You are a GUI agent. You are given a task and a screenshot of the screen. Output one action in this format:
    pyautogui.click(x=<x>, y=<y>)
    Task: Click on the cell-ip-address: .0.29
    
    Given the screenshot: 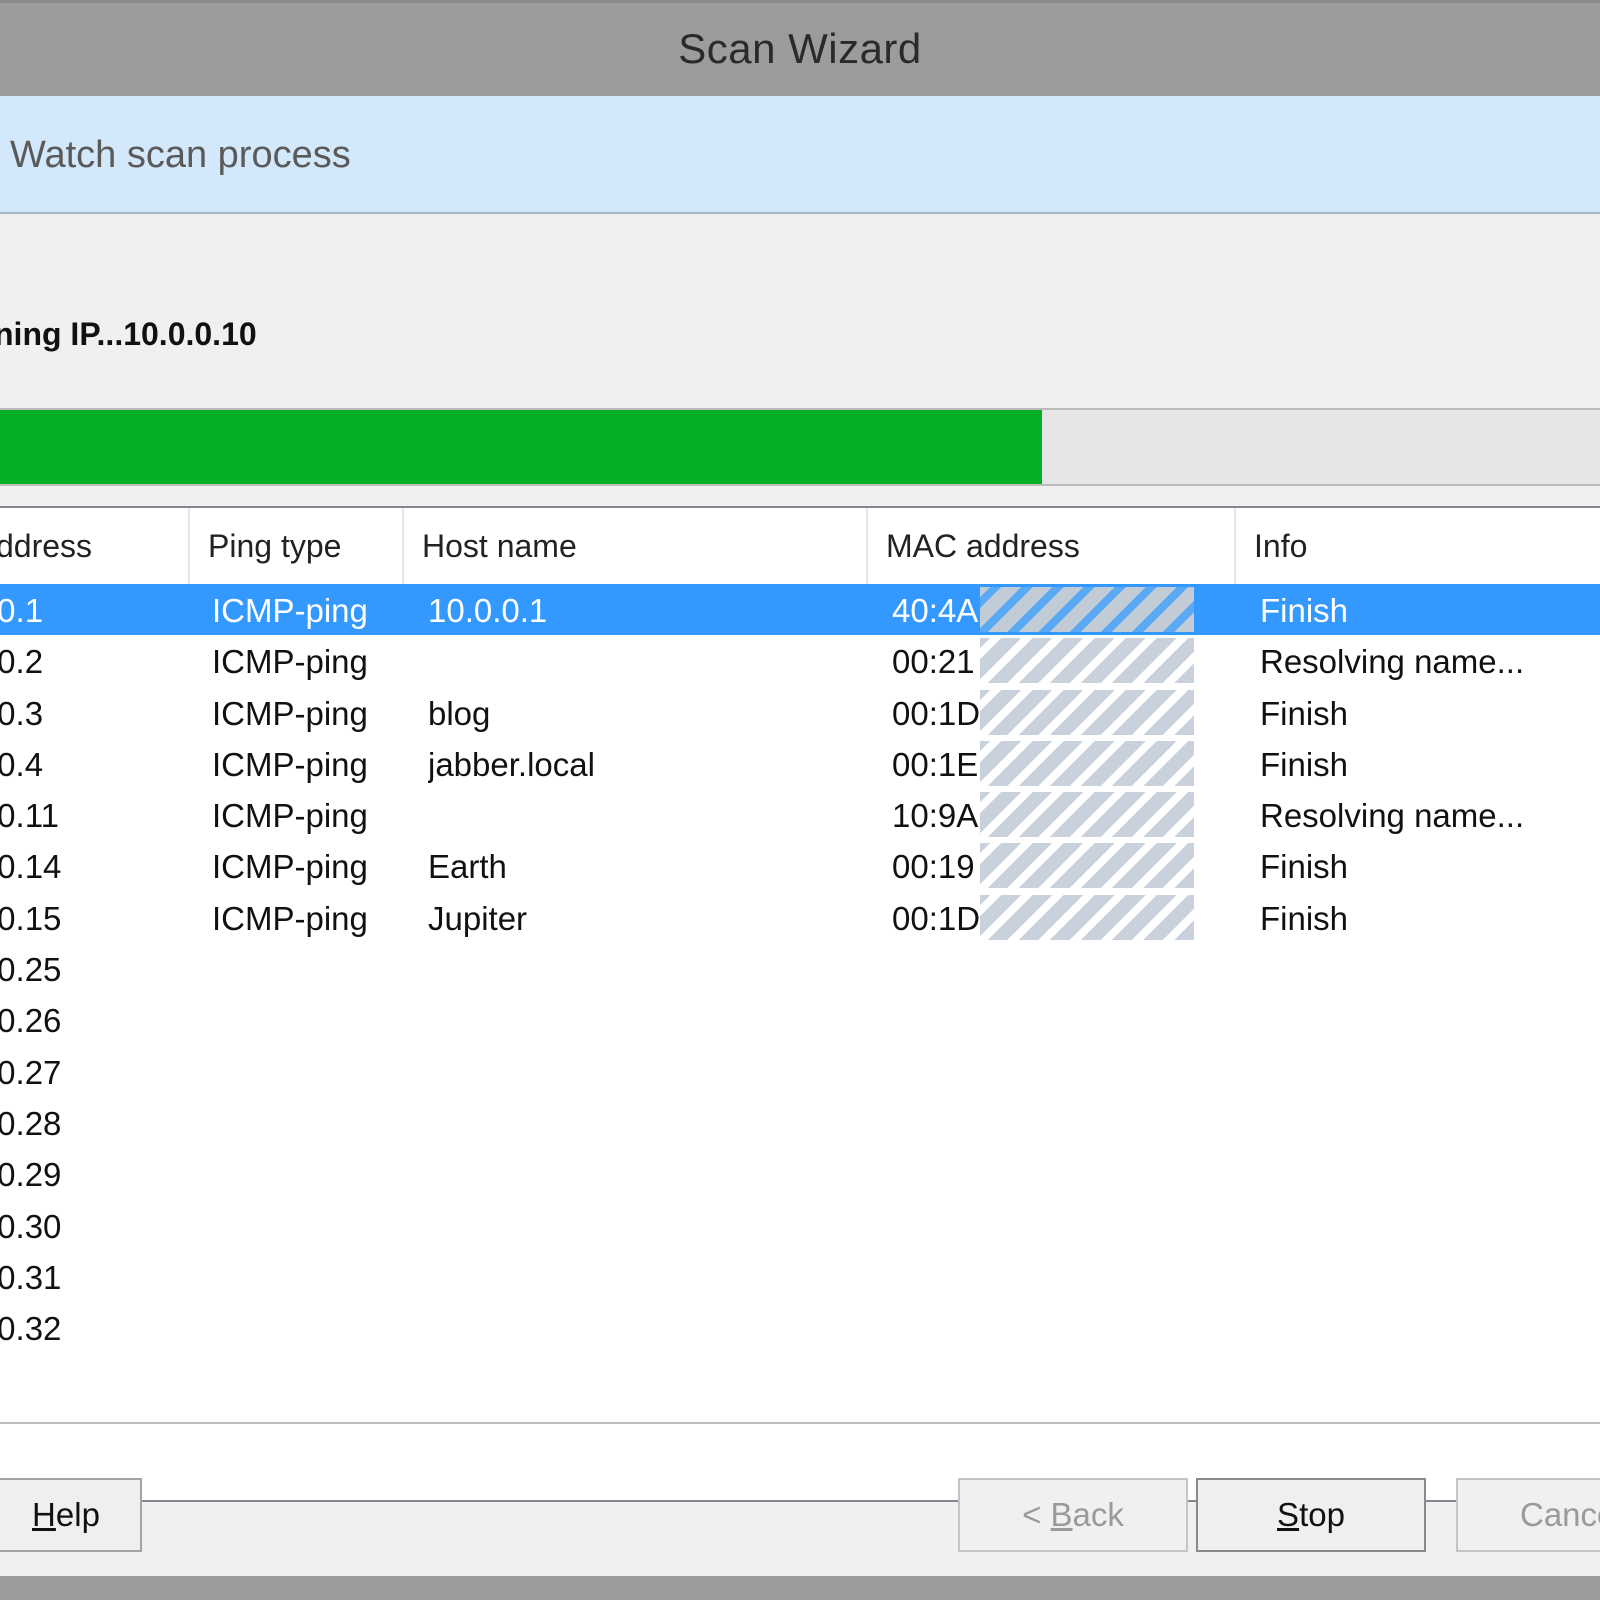 What is the action you would take?
    pyautogui.click(x=31, y=1175)
    